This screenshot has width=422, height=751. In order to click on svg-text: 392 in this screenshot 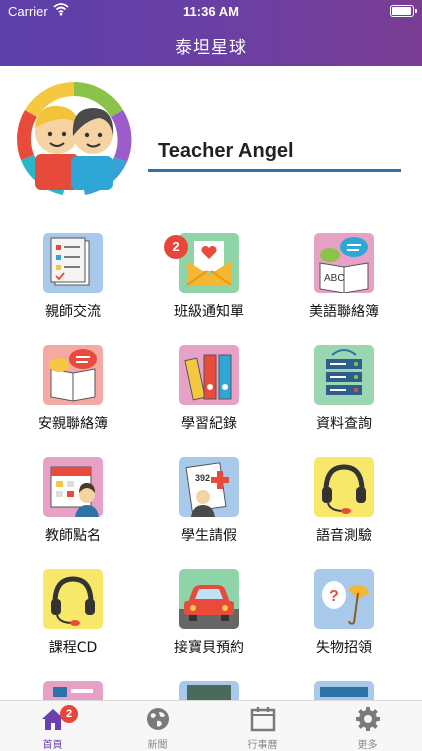, I will do `click(202, 478)`.